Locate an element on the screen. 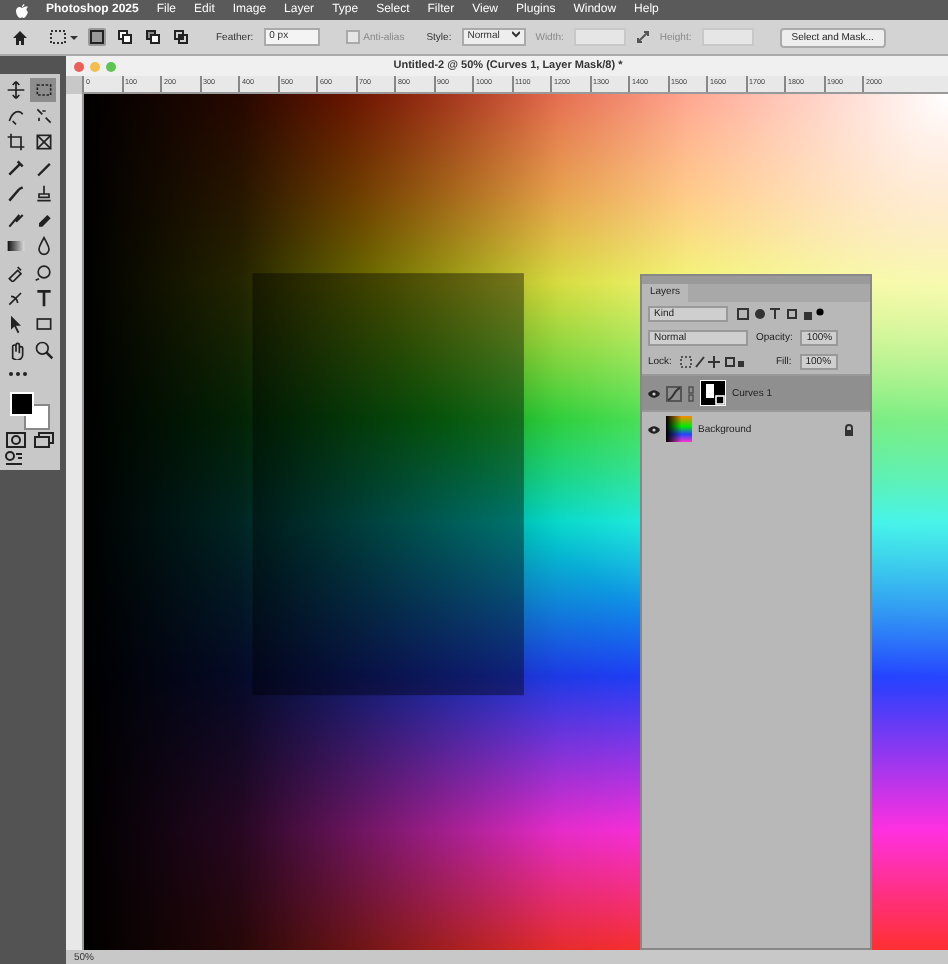 This screenshot has height=964, width=948. filter-icons-drawing is located at coordinates (780, 314).